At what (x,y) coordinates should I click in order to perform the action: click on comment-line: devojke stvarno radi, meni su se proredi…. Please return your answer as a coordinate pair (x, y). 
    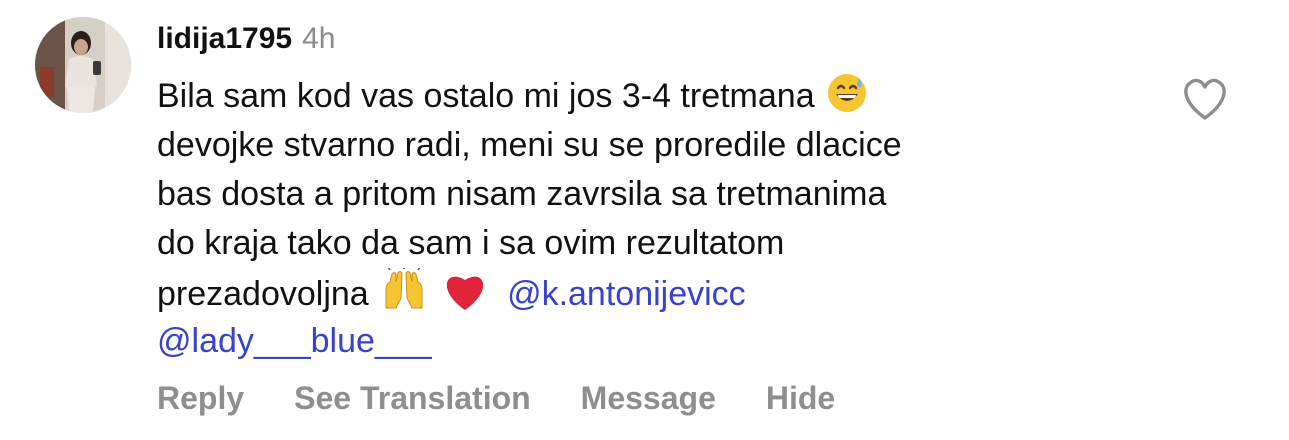
    Looking at the image, I should click on (657, 145).